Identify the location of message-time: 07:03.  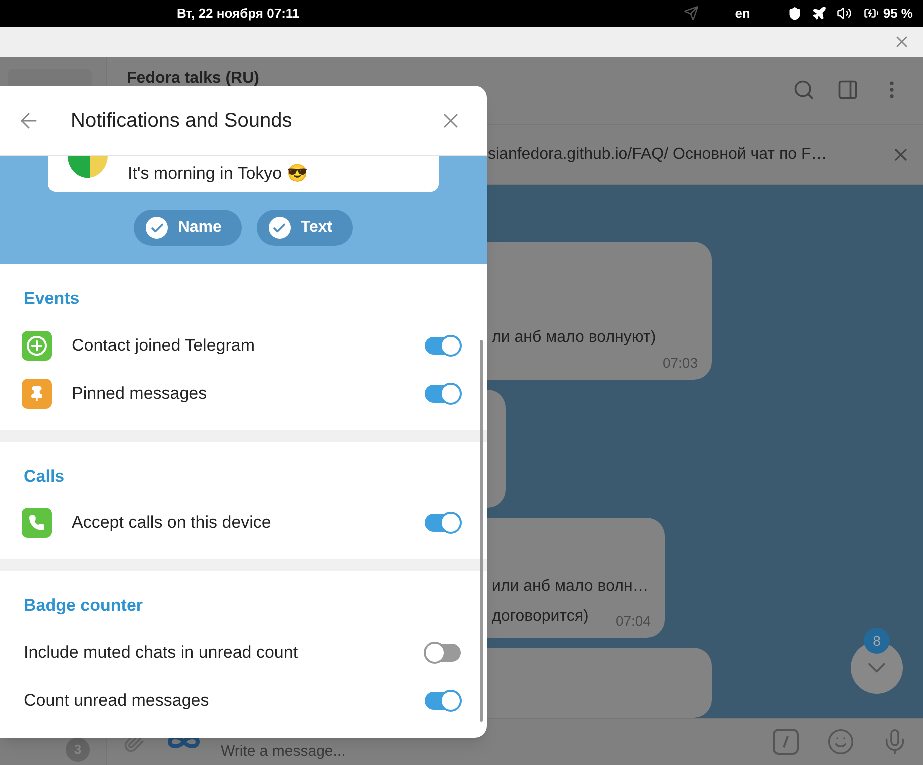
(680, 363).